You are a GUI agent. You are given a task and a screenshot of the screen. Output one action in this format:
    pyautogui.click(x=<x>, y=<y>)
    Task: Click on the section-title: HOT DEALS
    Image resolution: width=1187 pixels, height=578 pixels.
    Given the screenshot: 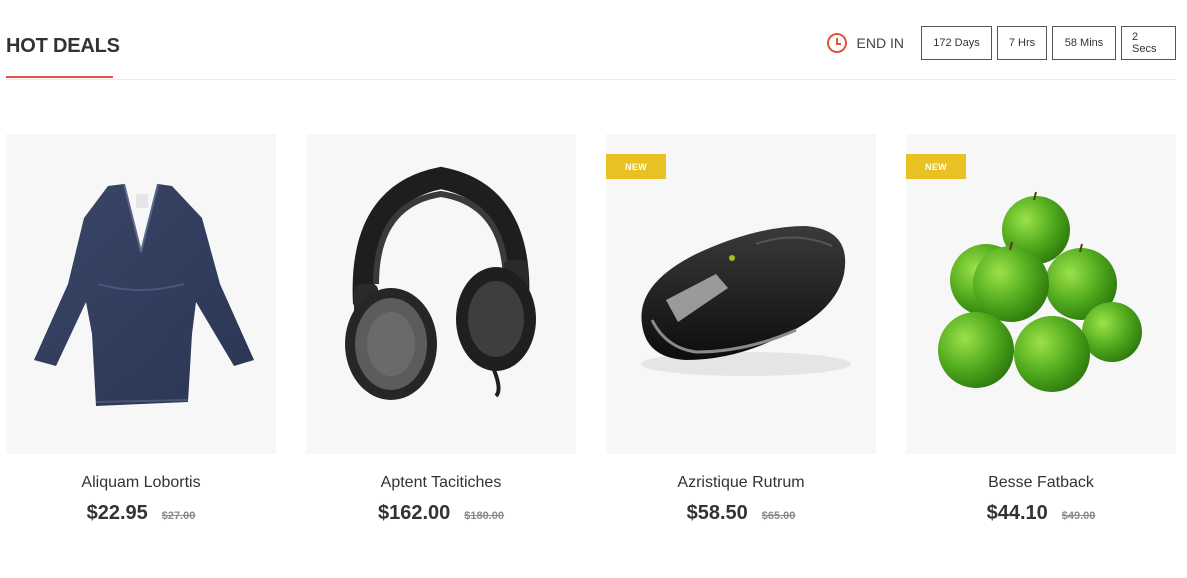 What is the action you would take?
    pyautogui.click(x=63, y=46)
    